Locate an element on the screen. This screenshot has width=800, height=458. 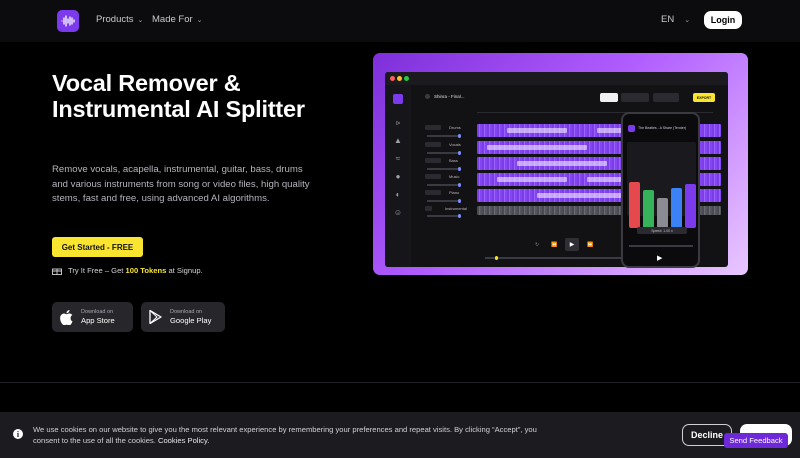
quality-select is located at coordinates (635, 97).